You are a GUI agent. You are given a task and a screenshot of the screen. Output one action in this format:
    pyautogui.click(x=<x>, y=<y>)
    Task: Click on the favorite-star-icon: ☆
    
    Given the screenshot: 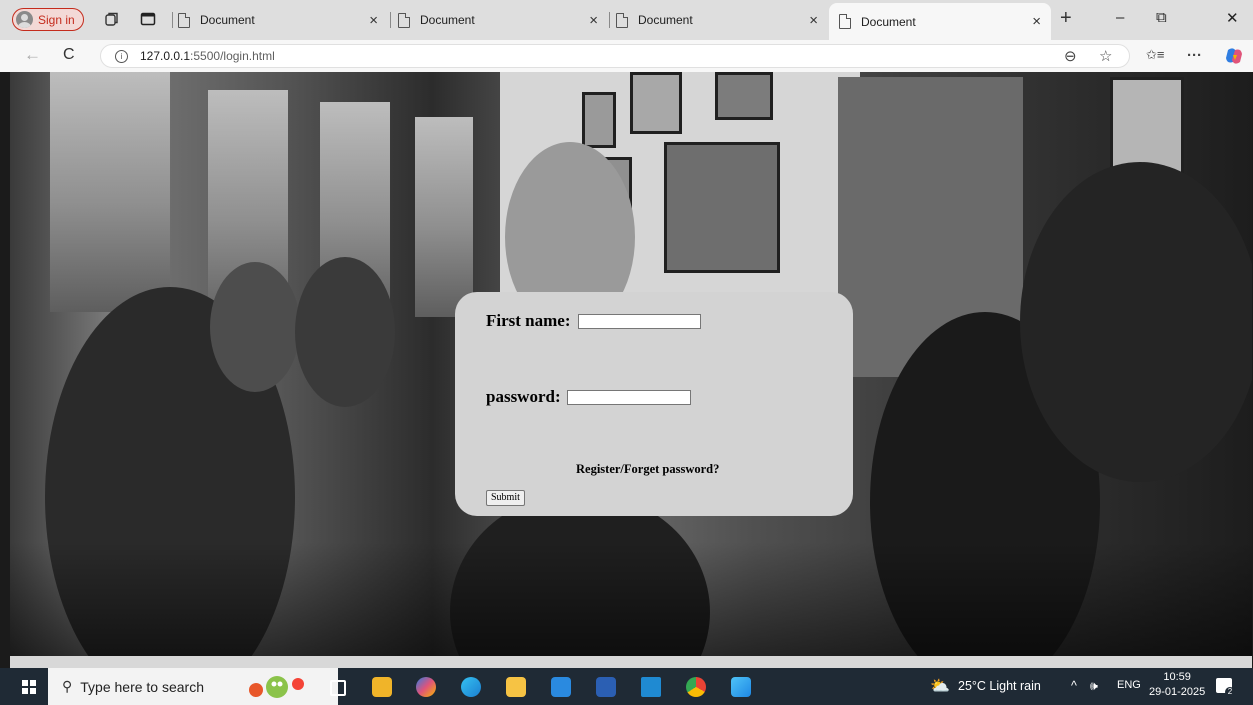 What is the action you would take?
    pyautogui.click(x=1105, y=56)
    